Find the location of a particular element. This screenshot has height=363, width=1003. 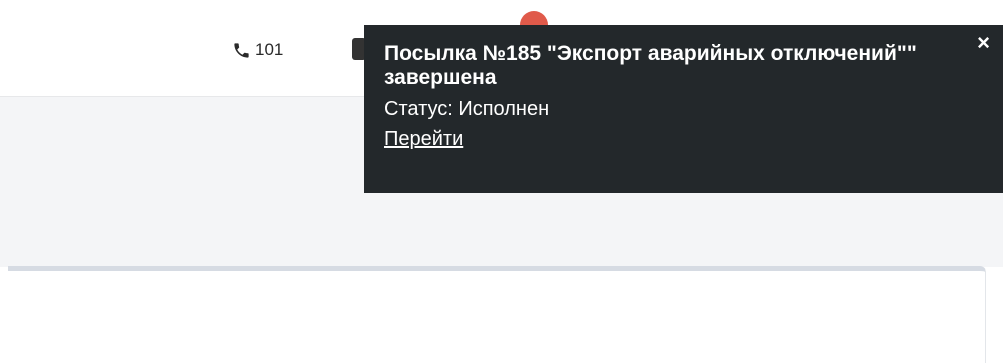

close-icon: × is located at coordinates (983, 43).